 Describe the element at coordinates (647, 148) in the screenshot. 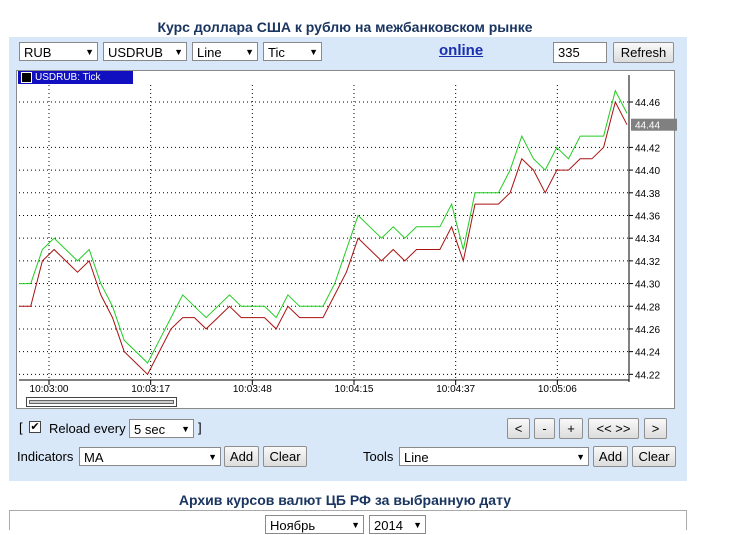

I see `y-tick-label: 44.42` at that location.